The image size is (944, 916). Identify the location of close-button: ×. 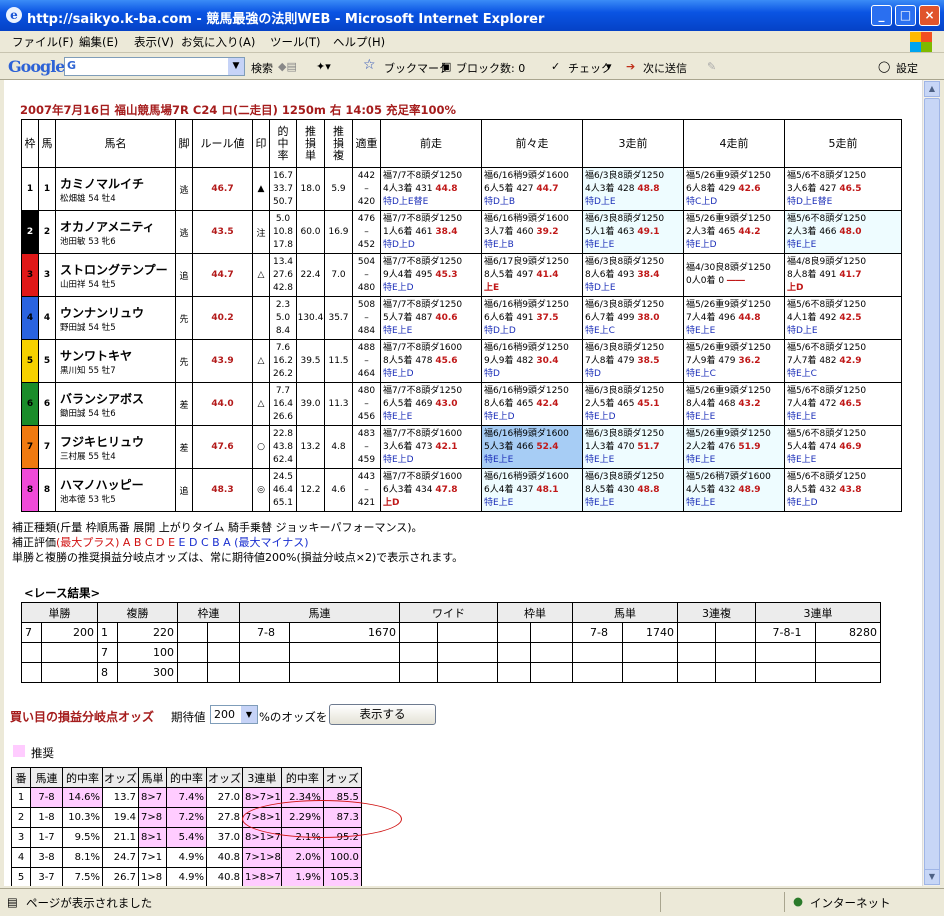
(929, 15).